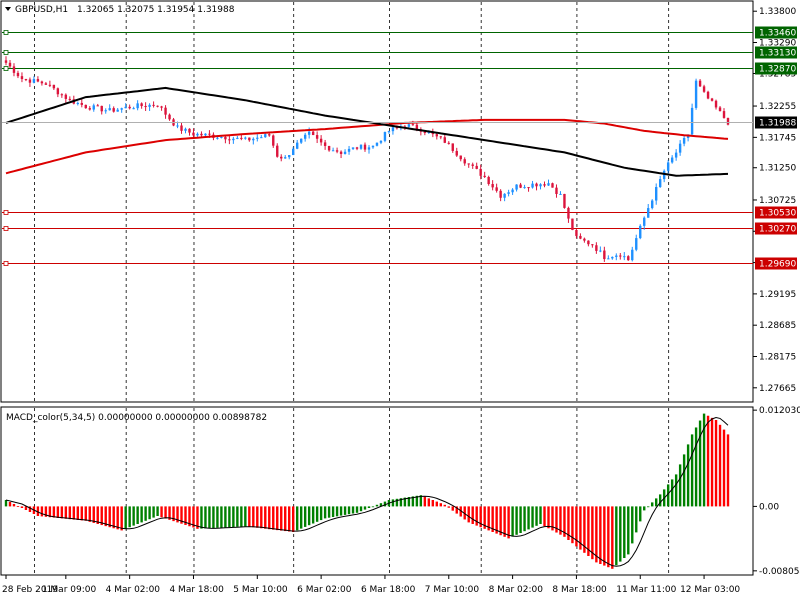 The width and height of the screenshot is (800, 600). Describe the element at coordinates (777, 138) in the screenshot. I see `price-tick-label-4: 1.31745` at that location.